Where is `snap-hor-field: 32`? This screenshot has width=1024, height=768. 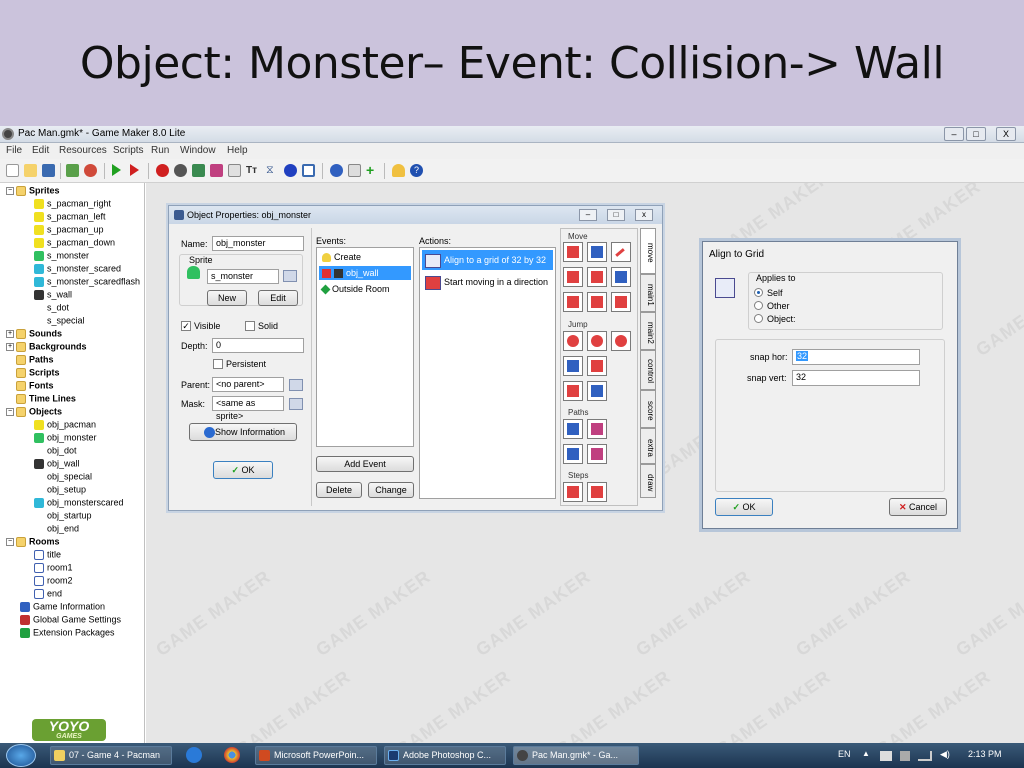 snap-hor-field: 32 is located at coordinates (856, 357).